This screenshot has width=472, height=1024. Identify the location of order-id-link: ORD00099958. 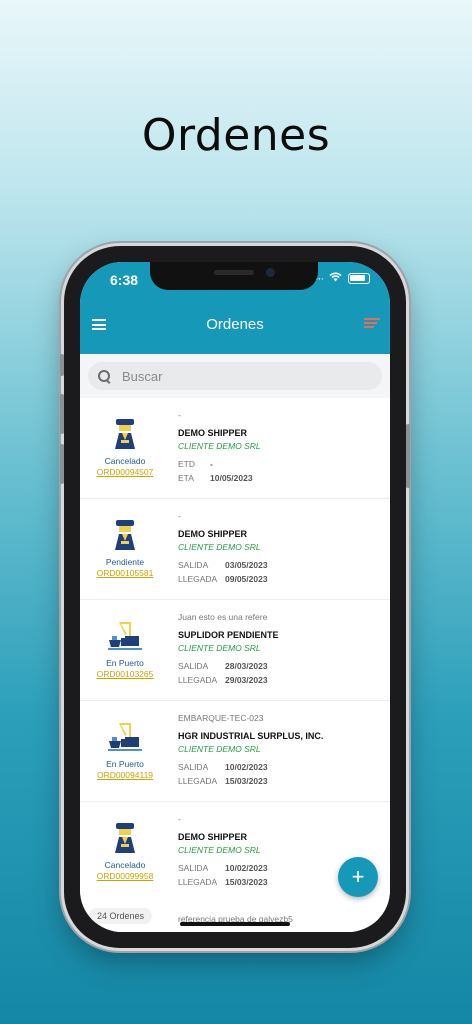
(125, 876).